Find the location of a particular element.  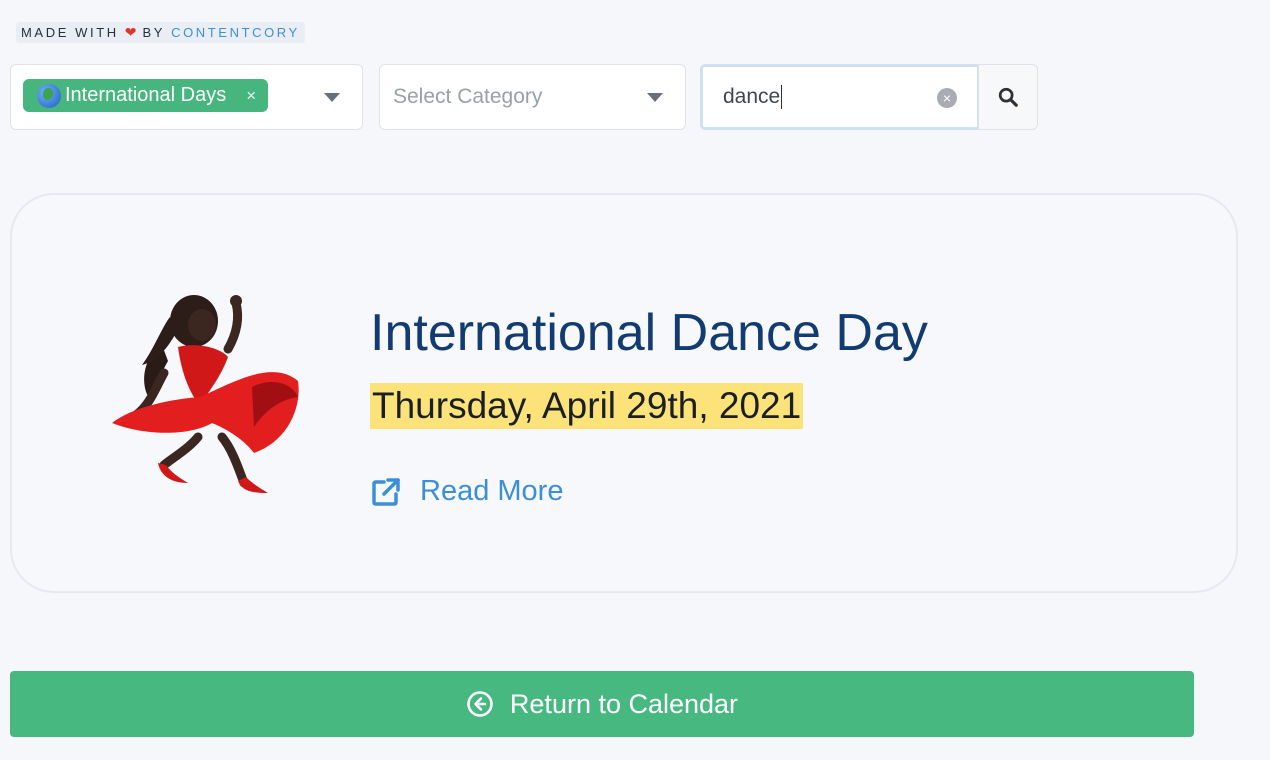

return-to-calendar-button: Return to Calendar is located at coordinates (602, 704).